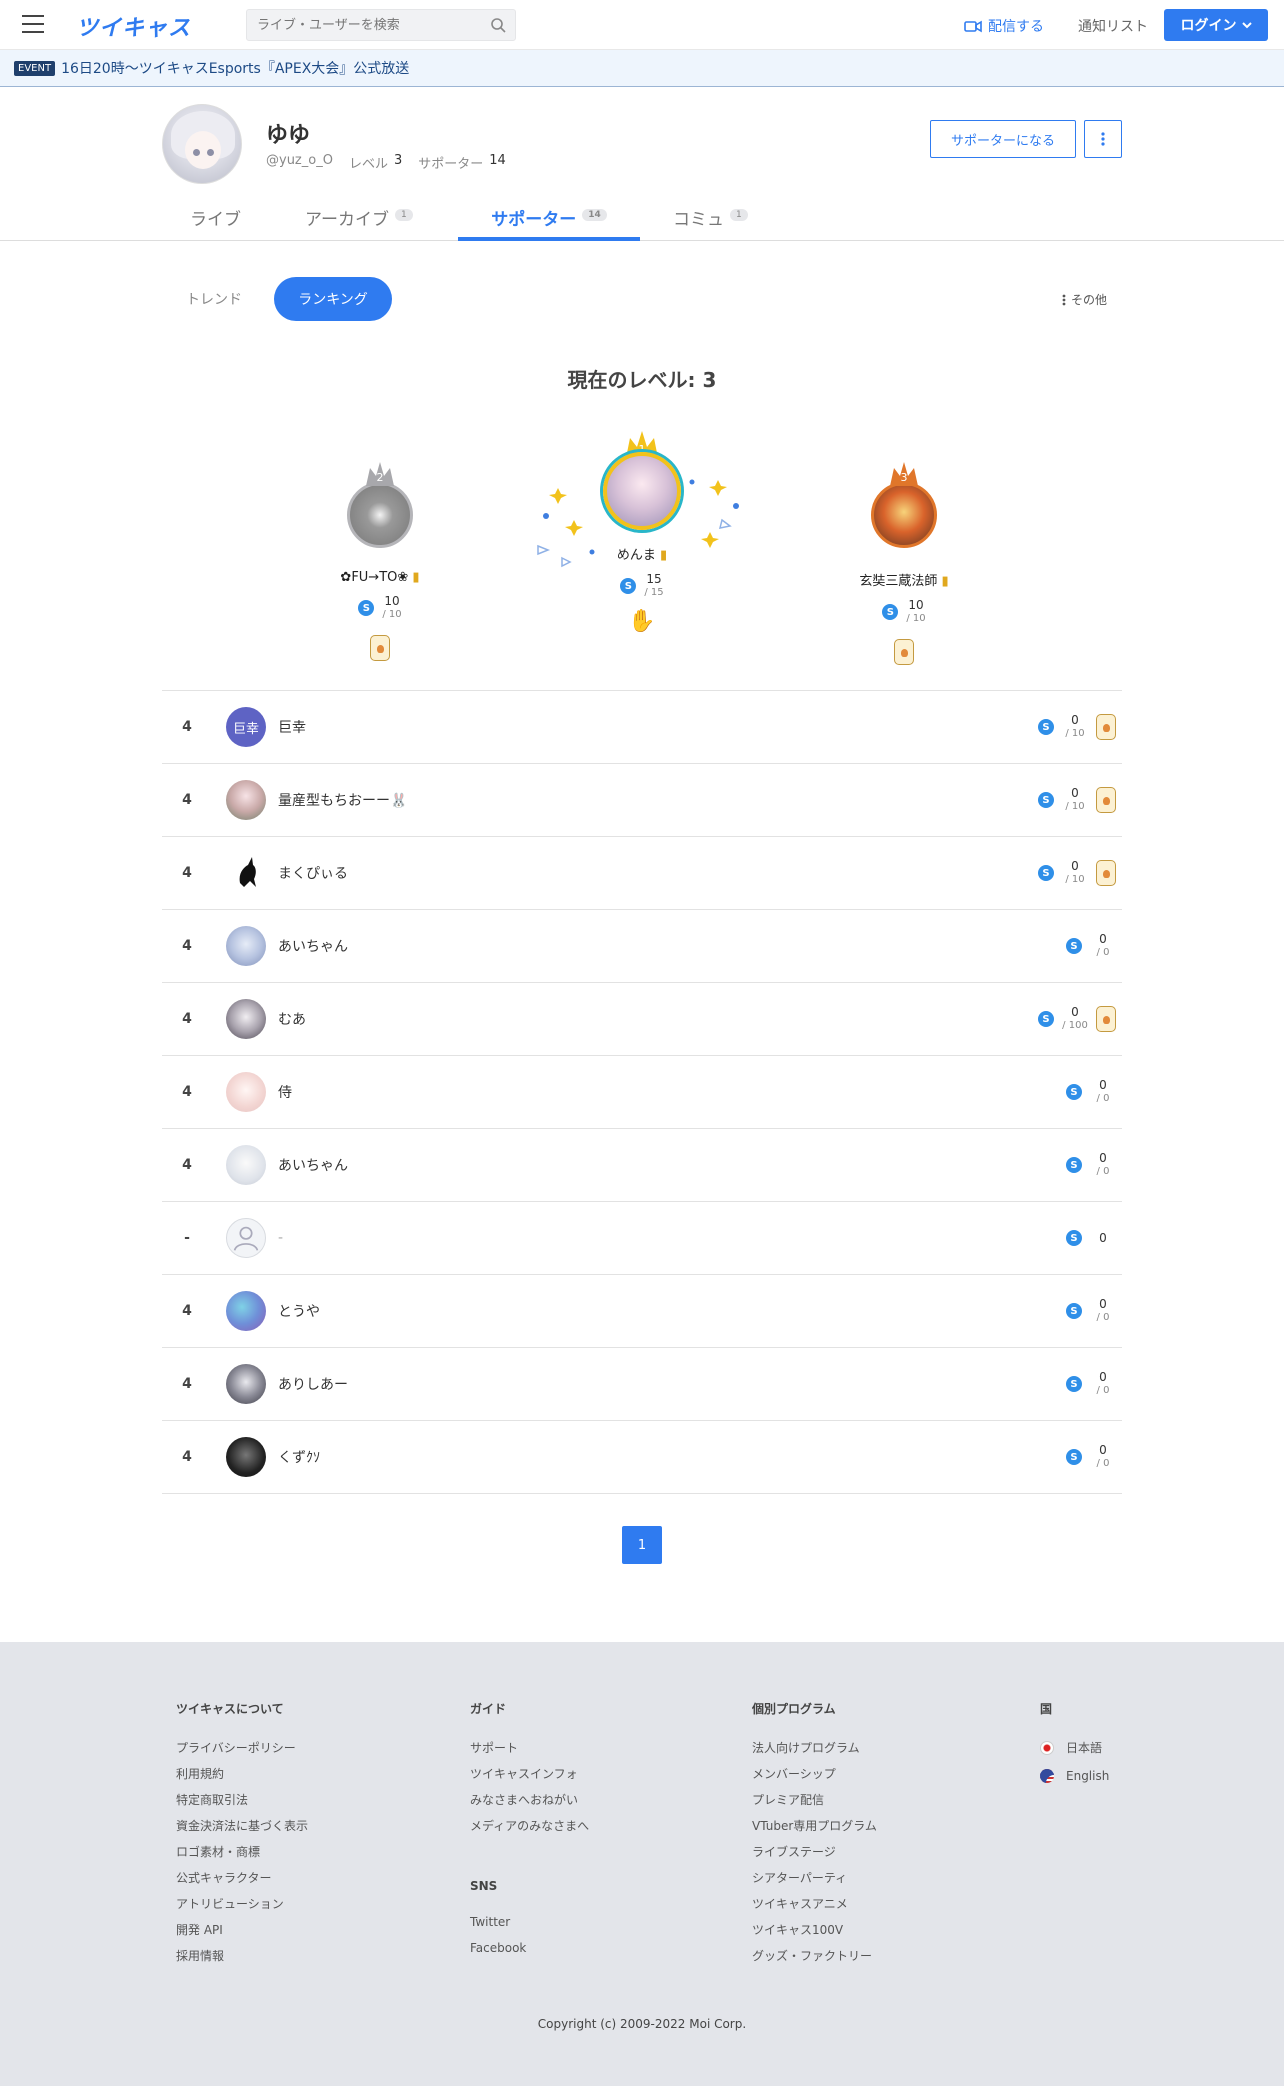  I want to click on footer-link: グッズ・ファクトリー, so click(814, 1955).